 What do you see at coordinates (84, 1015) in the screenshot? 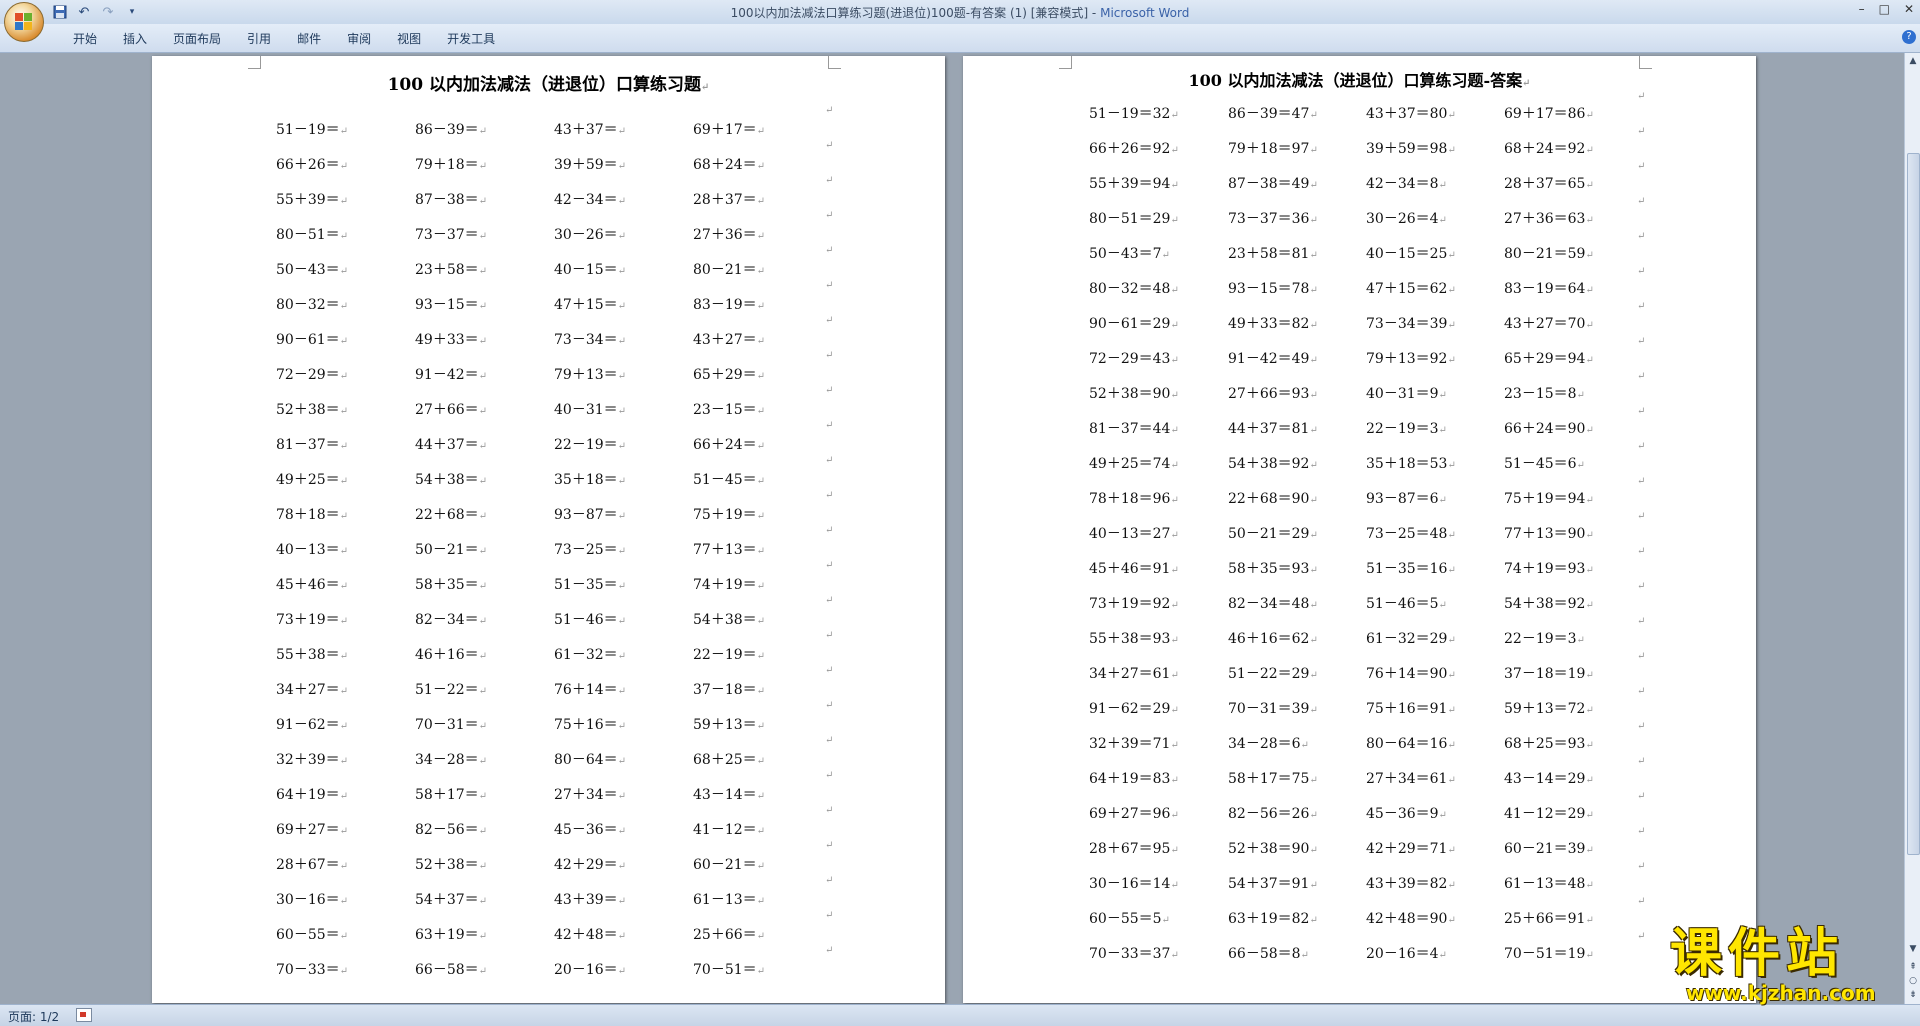
I see `macro-record-icon` at bounding box center [84, 1015].